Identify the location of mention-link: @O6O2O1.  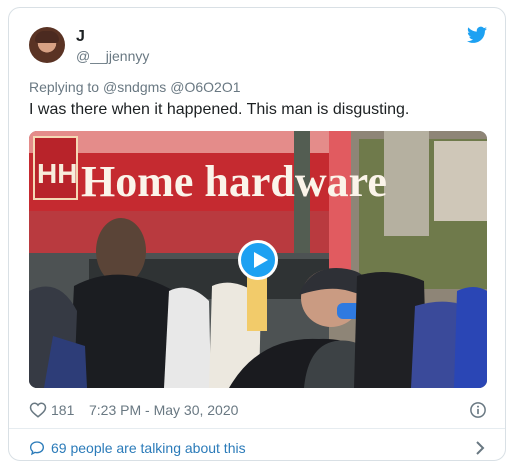
(205, 87).